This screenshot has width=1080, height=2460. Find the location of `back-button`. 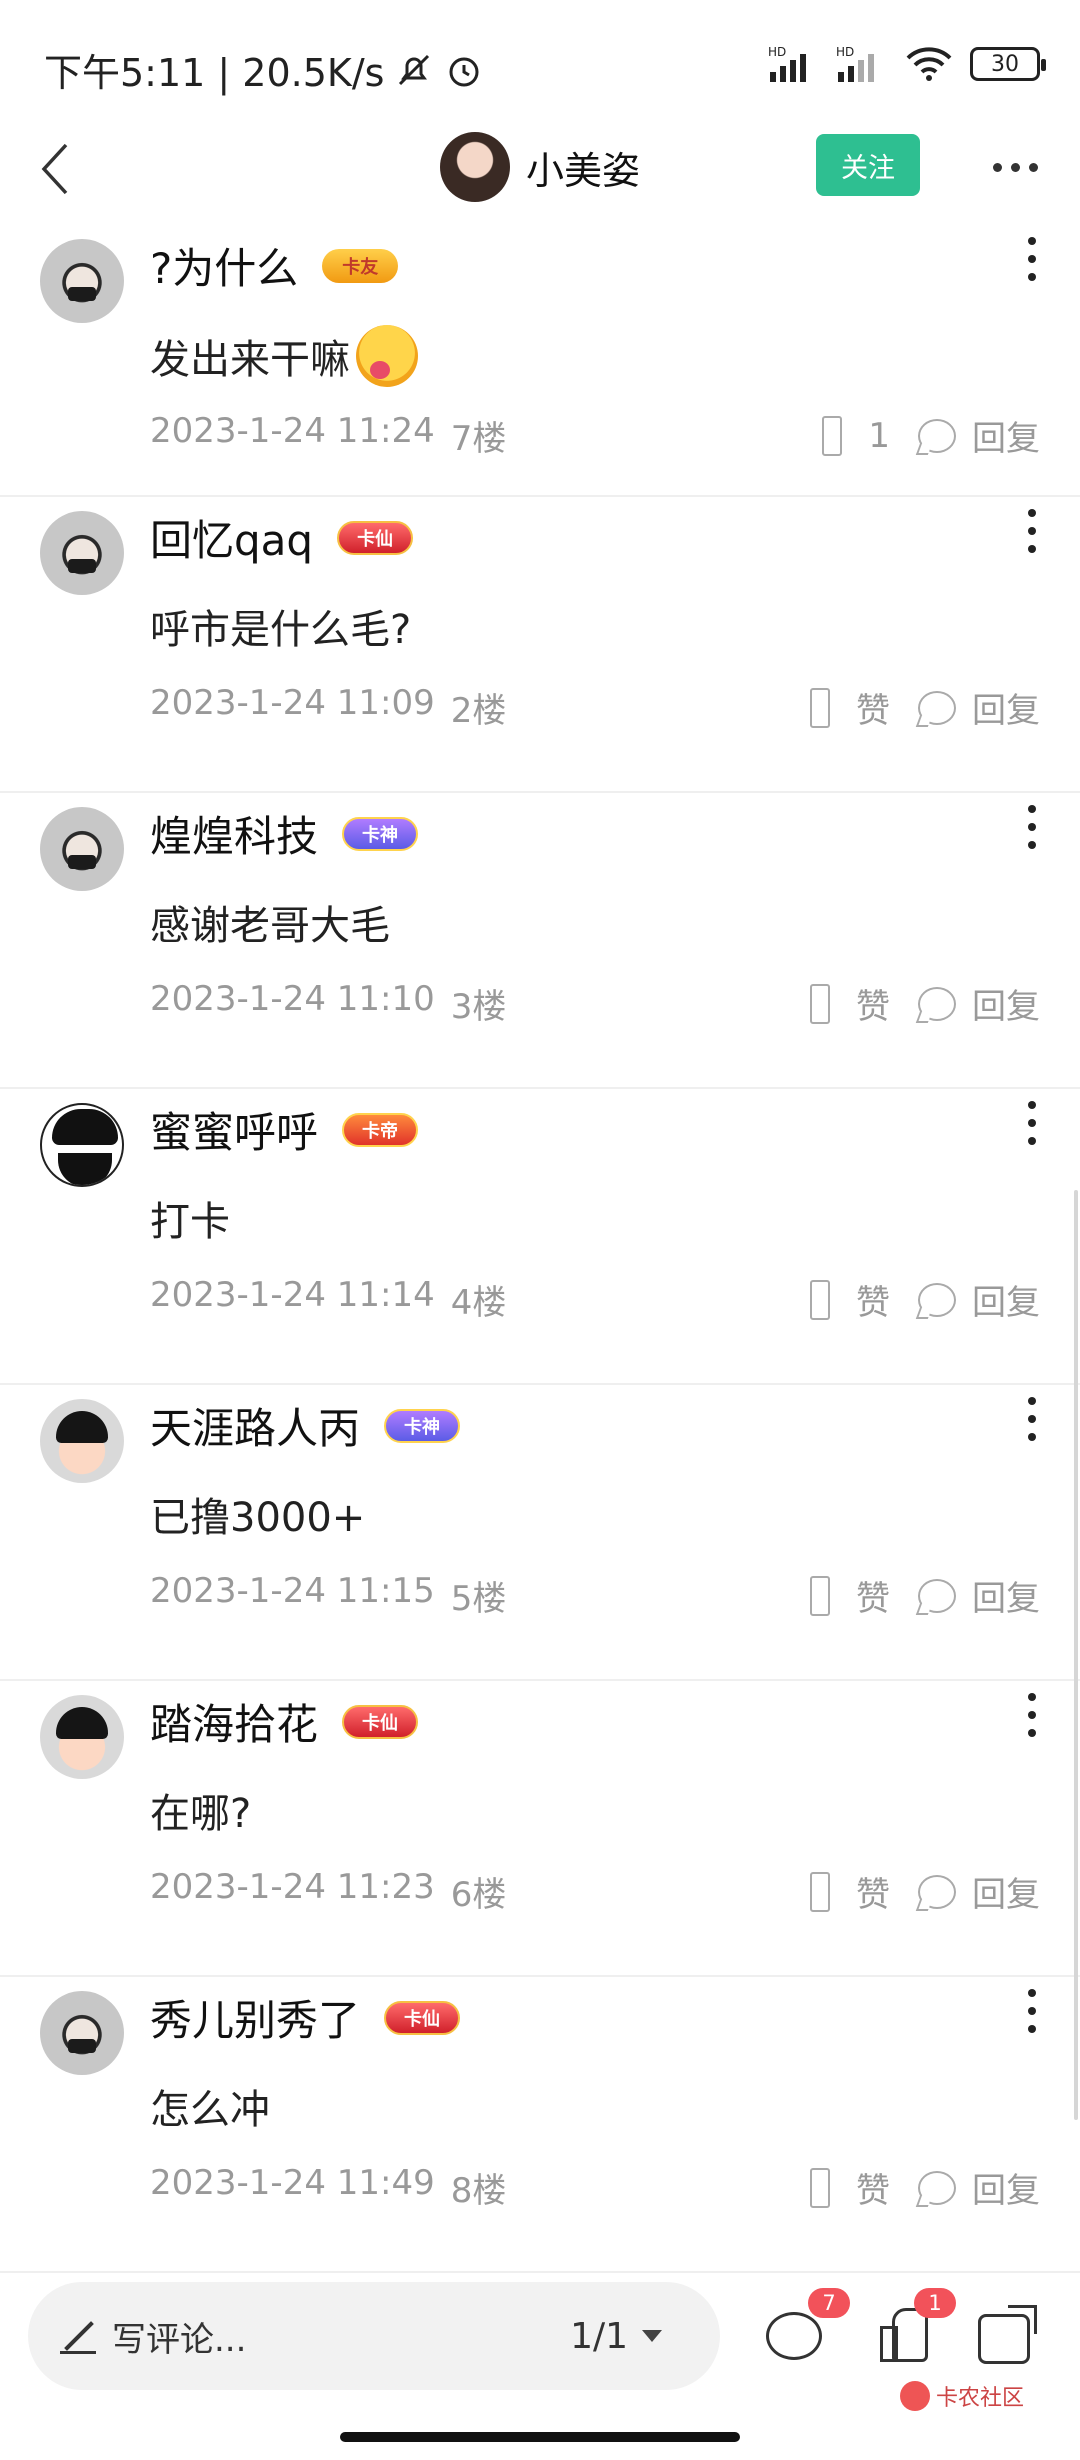

back-button is located at coordinates (56, 169).